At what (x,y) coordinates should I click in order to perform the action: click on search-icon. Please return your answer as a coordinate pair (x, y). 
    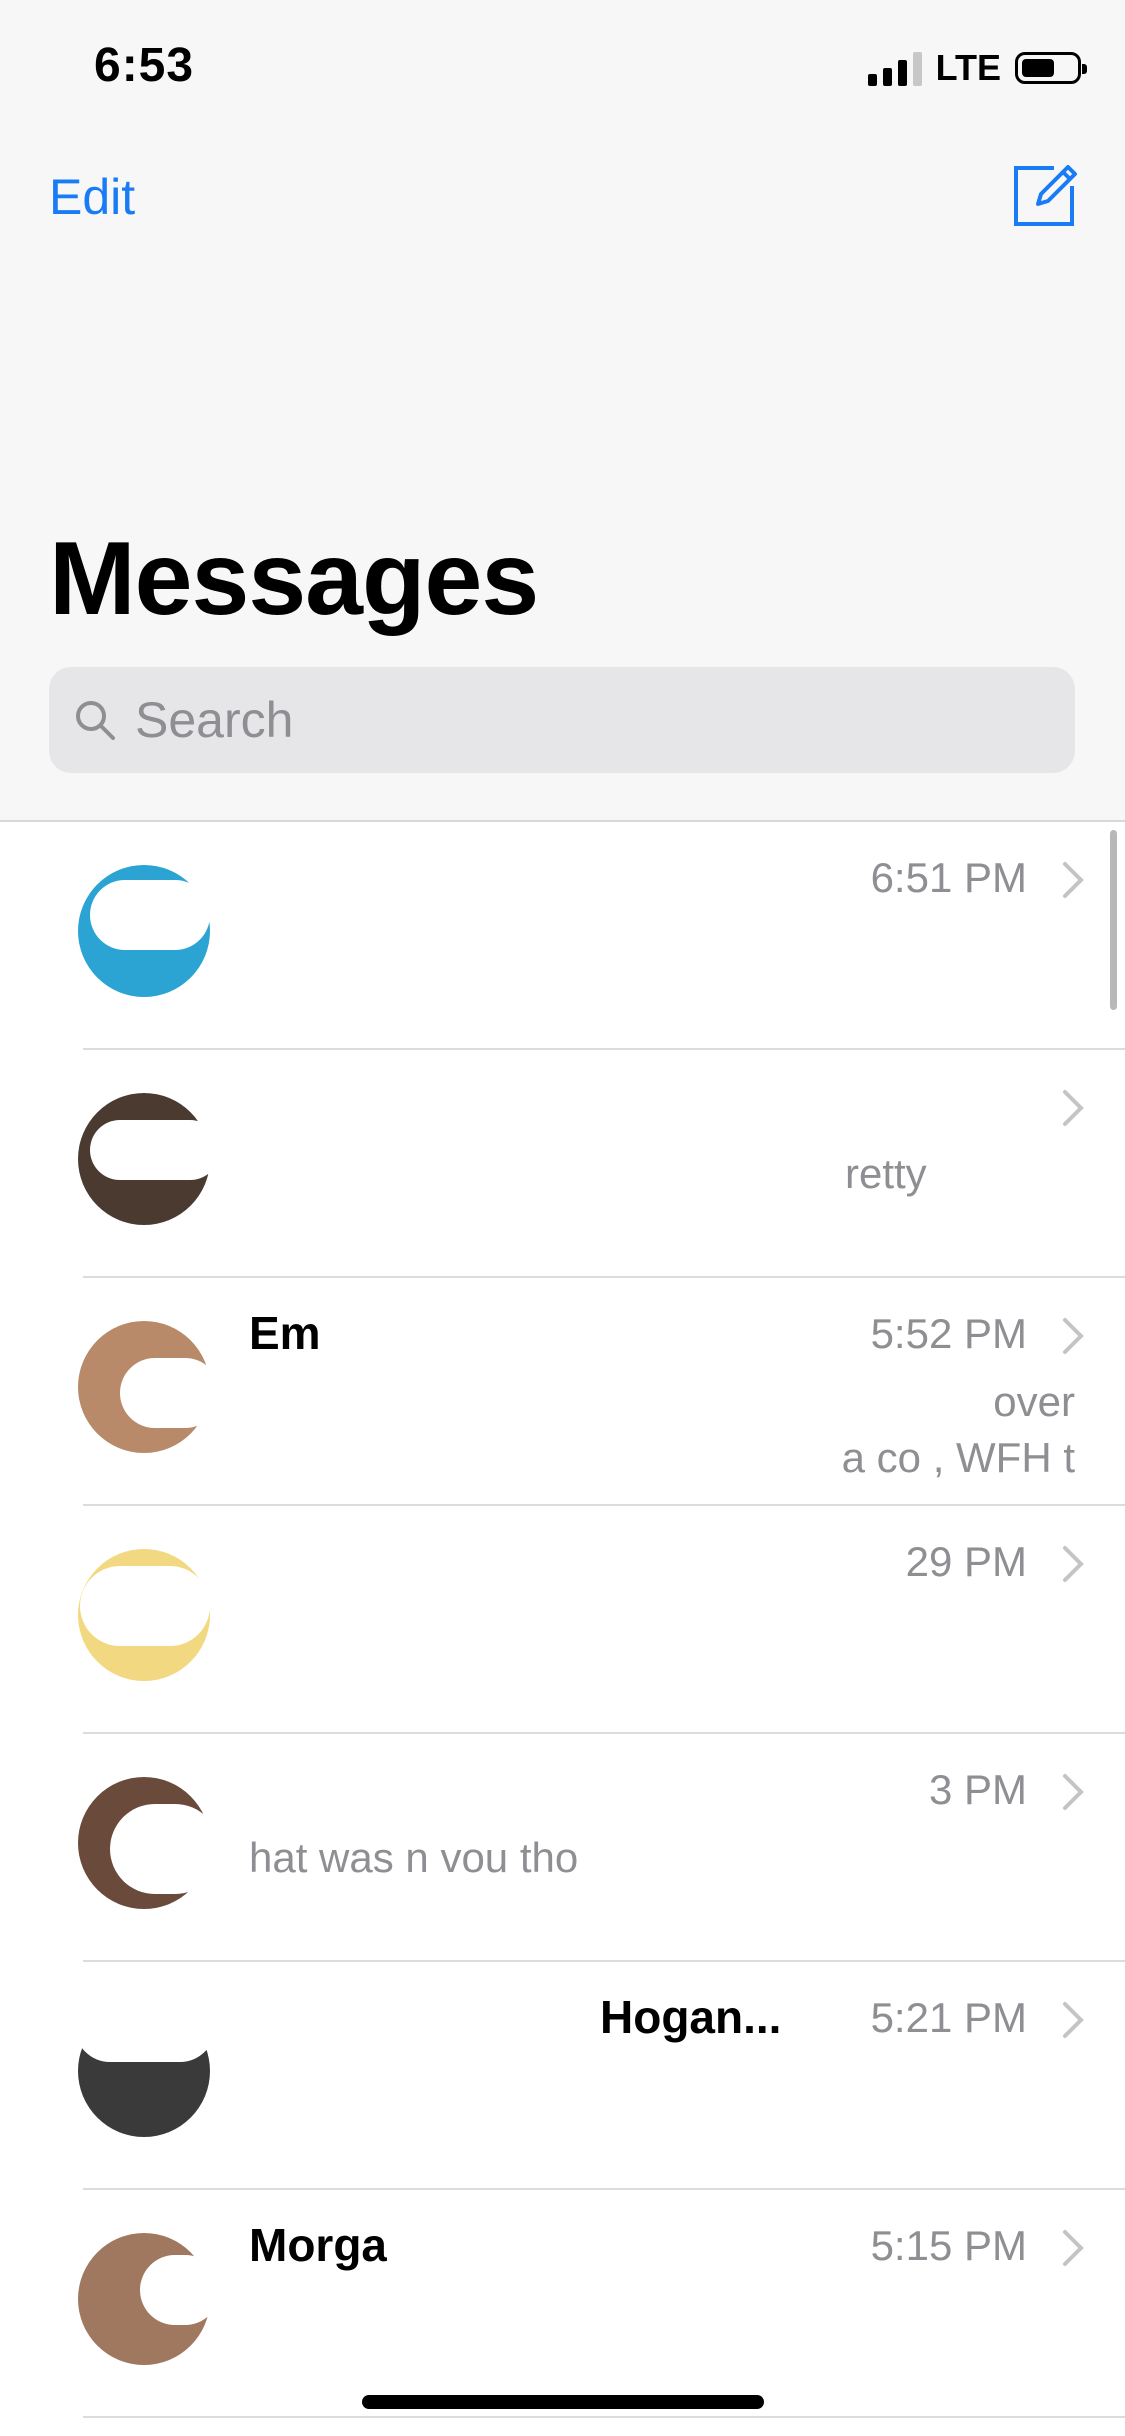
    Looking at the image, I should click on (95, 720).